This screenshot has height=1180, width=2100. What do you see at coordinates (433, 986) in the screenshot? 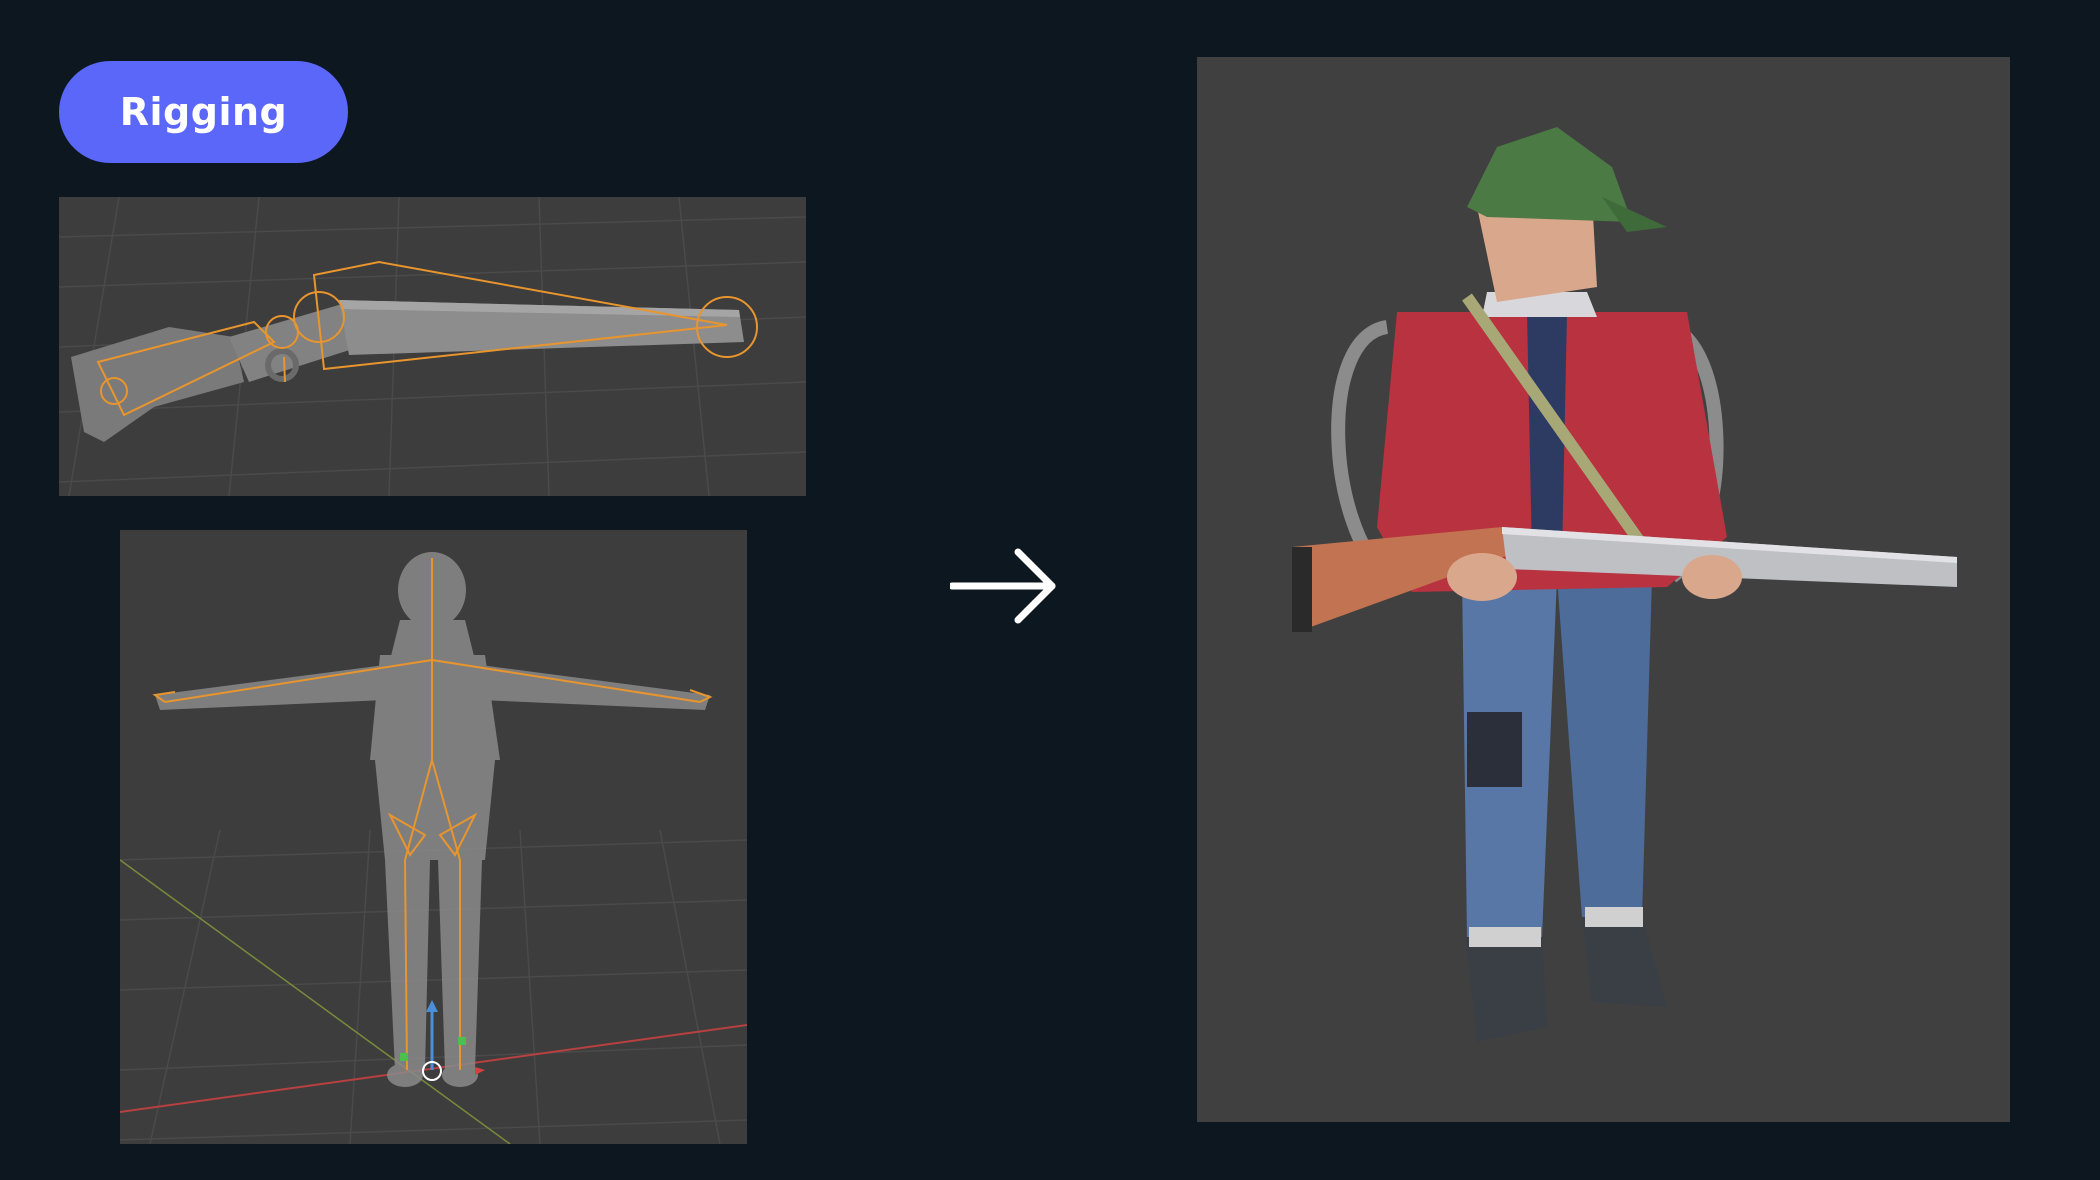
I see `viewport-grid` at bounding box center [433, 986].